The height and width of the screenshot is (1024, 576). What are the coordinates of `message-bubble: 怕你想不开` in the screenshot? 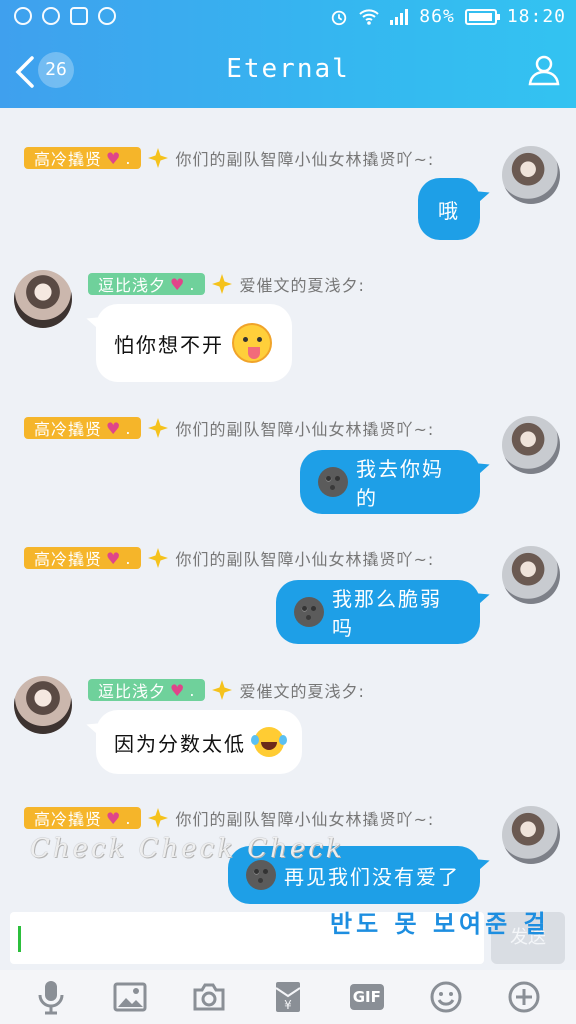 It's located at (194, 343).